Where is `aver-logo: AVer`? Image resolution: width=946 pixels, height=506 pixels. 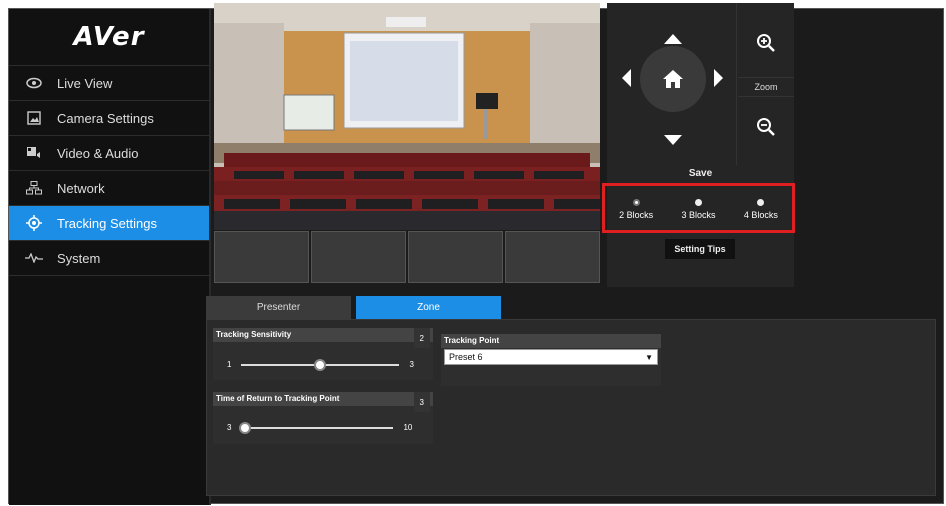 aver-logo: AVer is located at coordinates (109, 37).